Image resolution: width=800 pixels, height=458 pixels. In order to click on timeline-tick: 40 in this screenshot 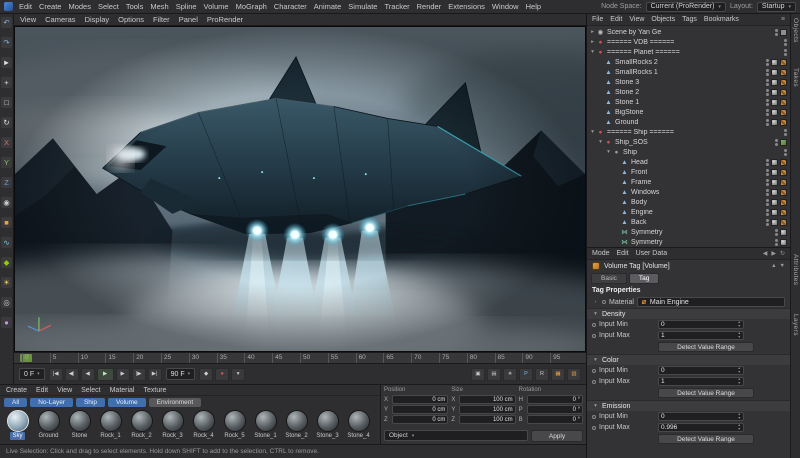, I will do `click(258, 358)`.